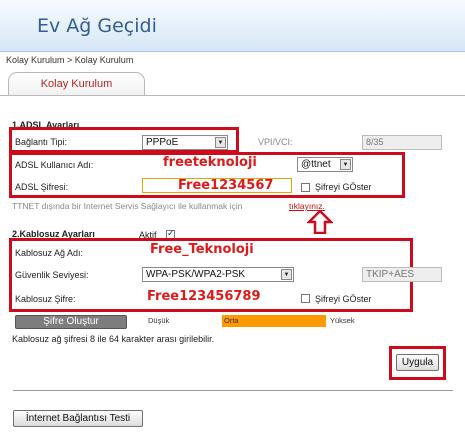 The width and height of the screenshot is (465, 443). I want to click on adsl-show-password-label: Şifreyi GÖster, so click(343, 187).